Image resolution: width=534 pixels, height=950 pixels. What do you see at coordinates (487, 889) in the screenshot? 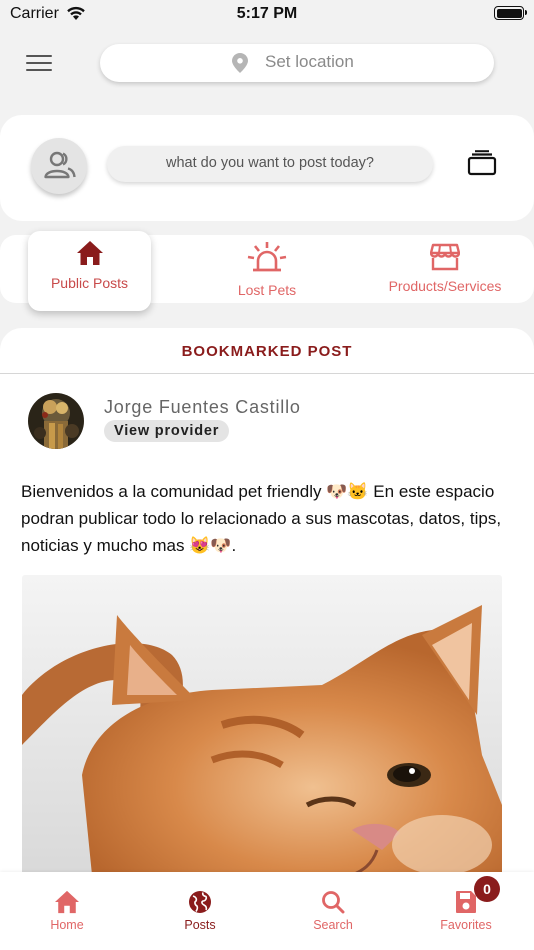
I see `favorites-count-badge: 0` at bounding box center [487, 889].